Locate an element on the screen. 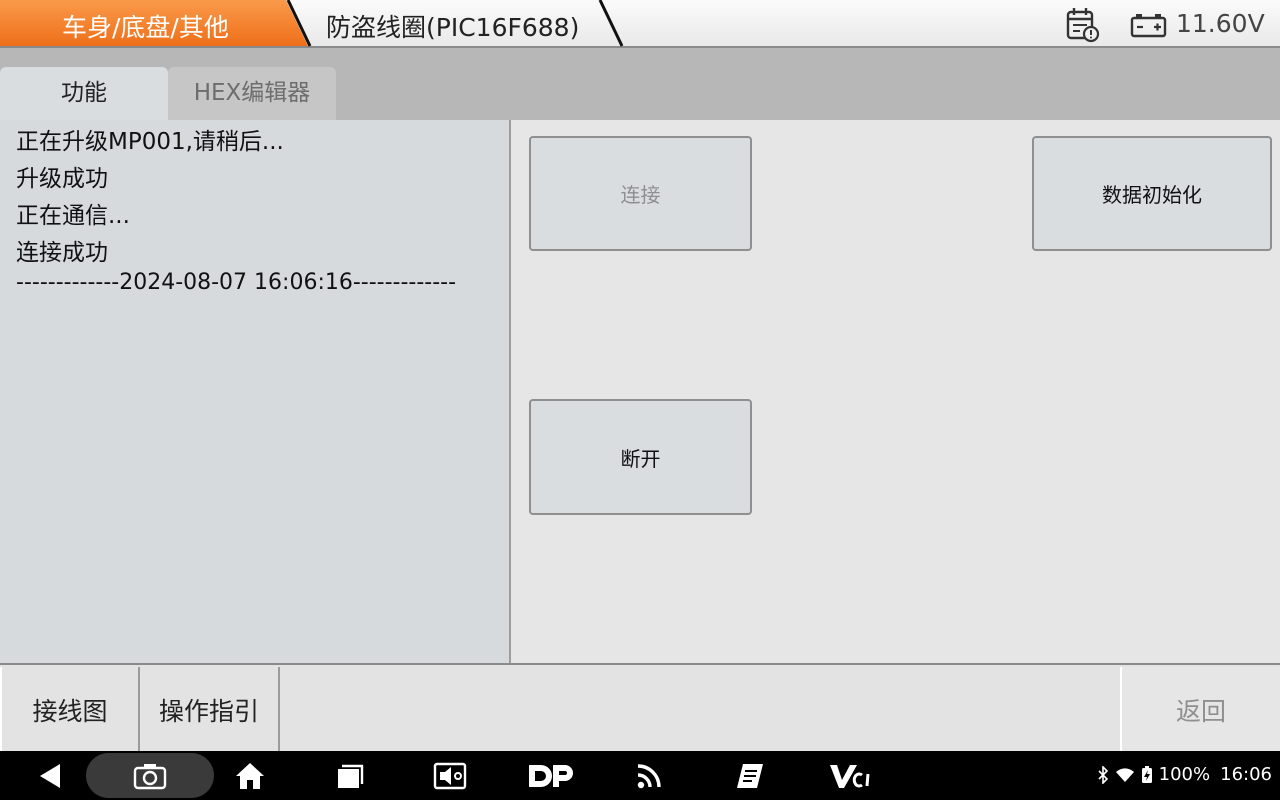 The width and height of the screenshot is (1280, 800). system-status: 100% 16:06 is located at coordinates (1184, 774).